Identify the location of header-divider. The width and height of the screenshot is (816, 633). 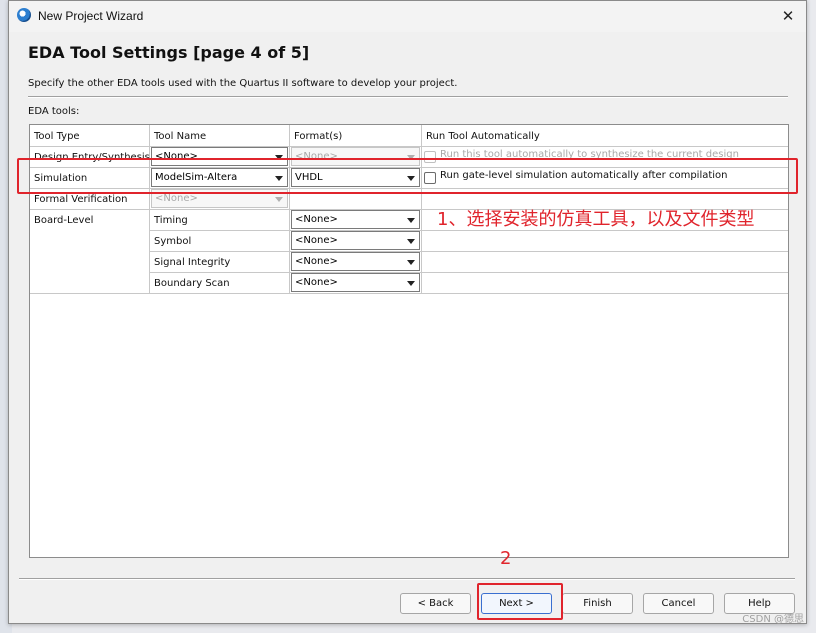
(408, 97).